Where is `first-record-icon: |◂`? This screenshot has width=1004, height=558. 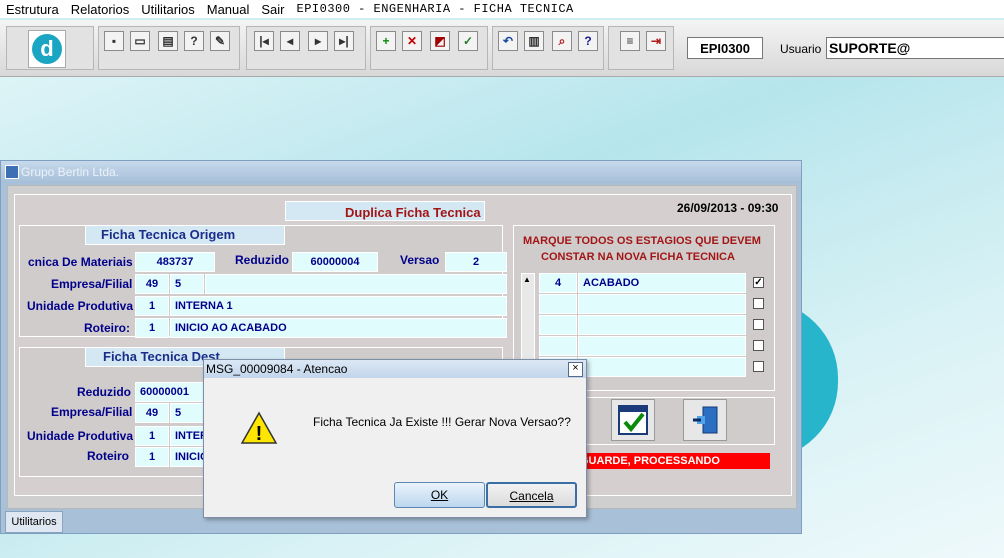
first-record-icon: |◂ is located at coordinates (264, 41).